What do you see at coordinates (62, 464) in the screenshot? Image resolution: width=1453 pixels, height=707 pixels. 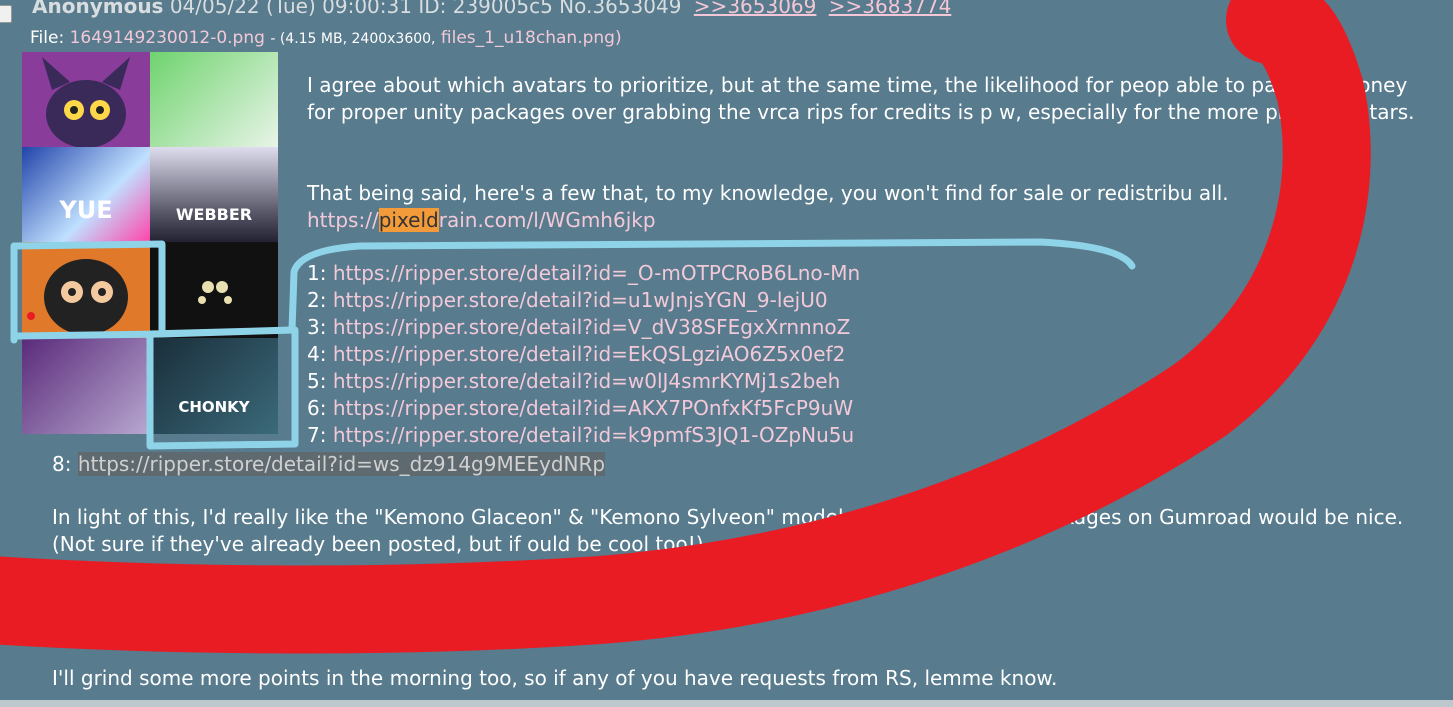 I see `list-number: 8:` at bounding box center [62, 464].